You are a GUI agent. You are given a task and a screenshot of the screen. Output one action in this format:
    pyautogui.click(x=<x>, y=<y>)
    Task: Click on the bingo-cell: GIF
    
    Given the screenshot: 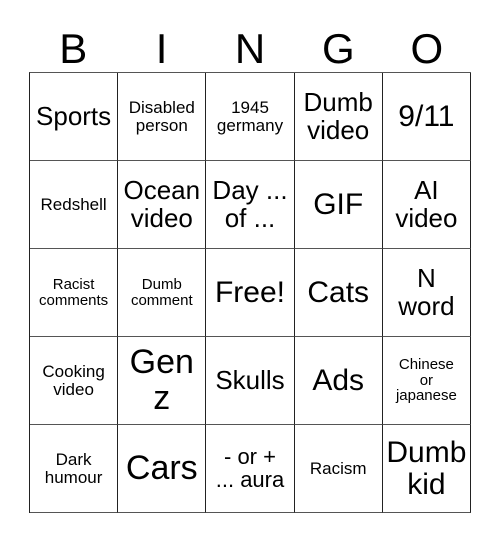 What is the action you would take?
    pyautogui.click(x=338, y=205)
    